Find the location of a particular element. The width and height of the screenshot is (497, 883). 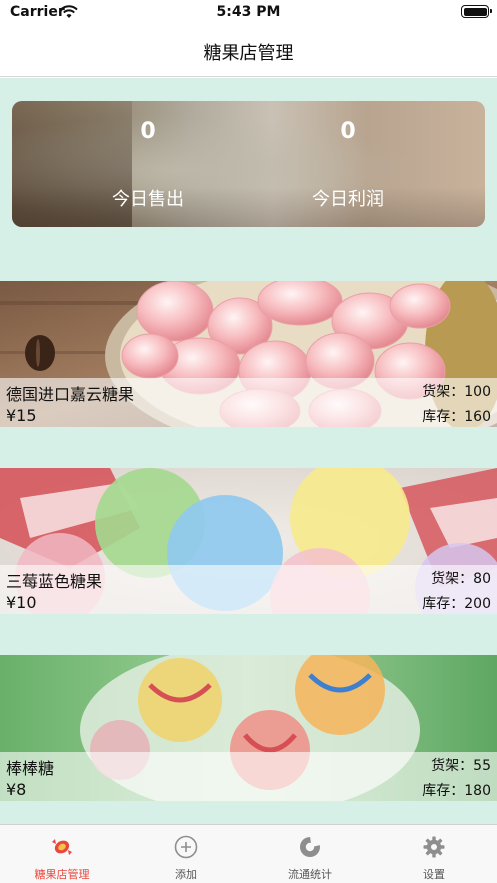

tab-statistics: 流通统计 is located at coordinates (310, 854).